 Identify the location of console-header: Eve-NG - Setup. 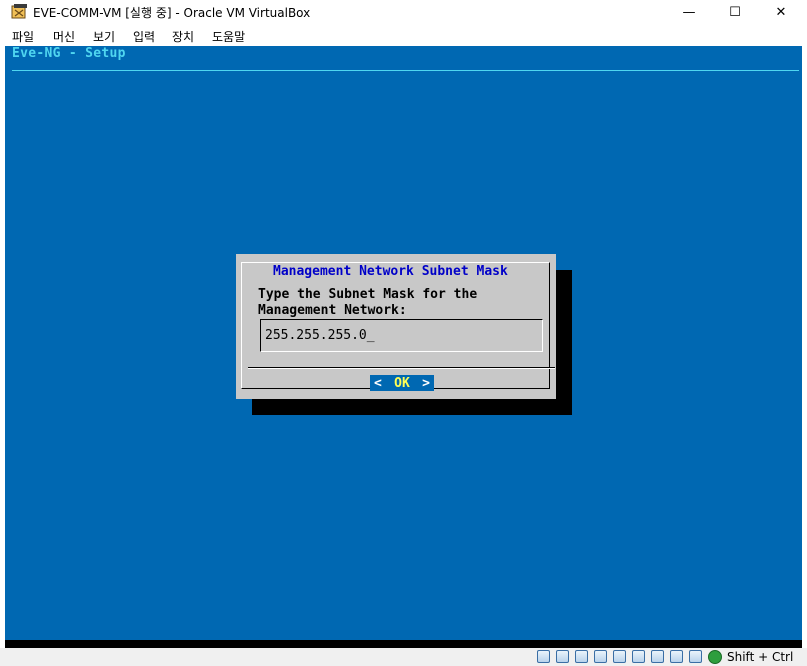
(69, 53).